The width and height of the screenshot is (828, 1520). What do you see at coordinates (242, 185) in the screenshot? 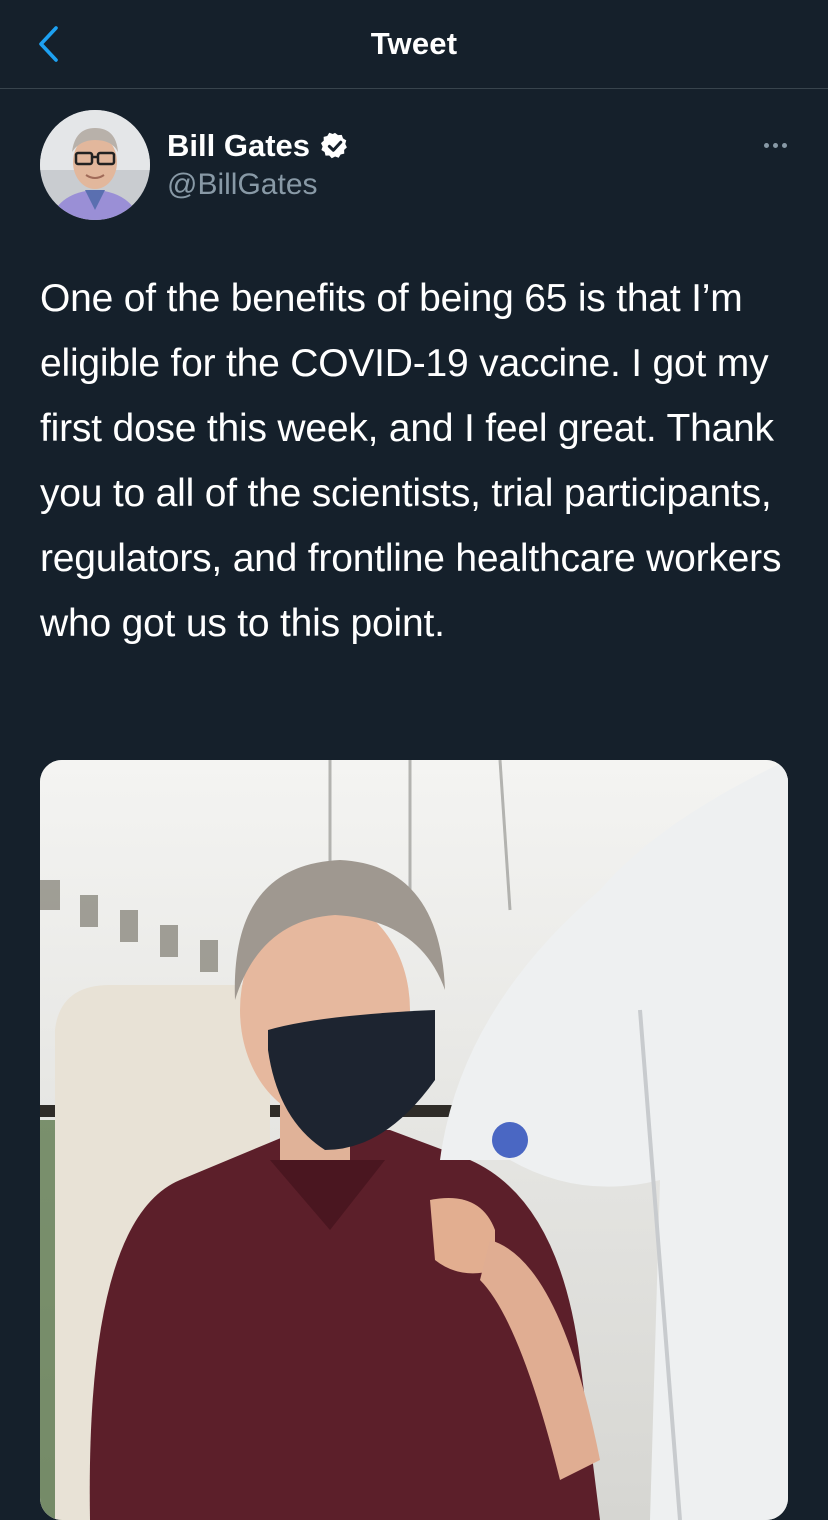
I see `author-handle: @BillGates` at bounding box center [242, 185].